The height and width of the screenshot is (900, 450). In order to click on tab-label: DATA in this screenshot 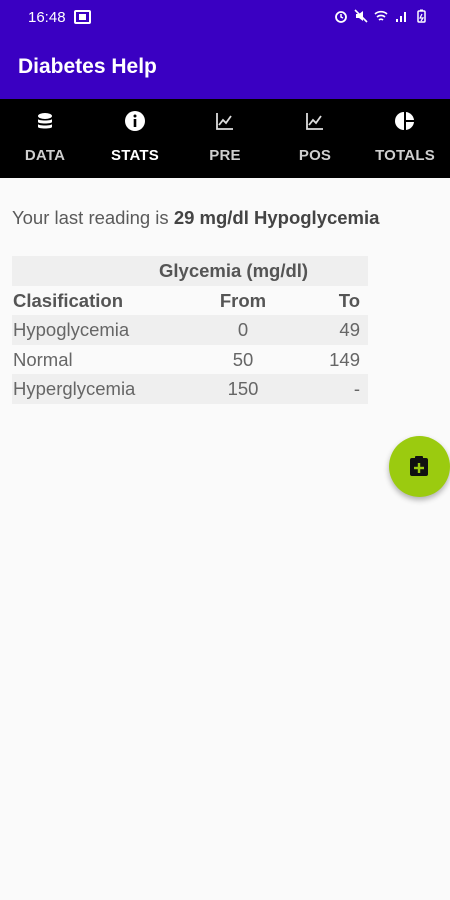, I will do `click(45, 155)`.